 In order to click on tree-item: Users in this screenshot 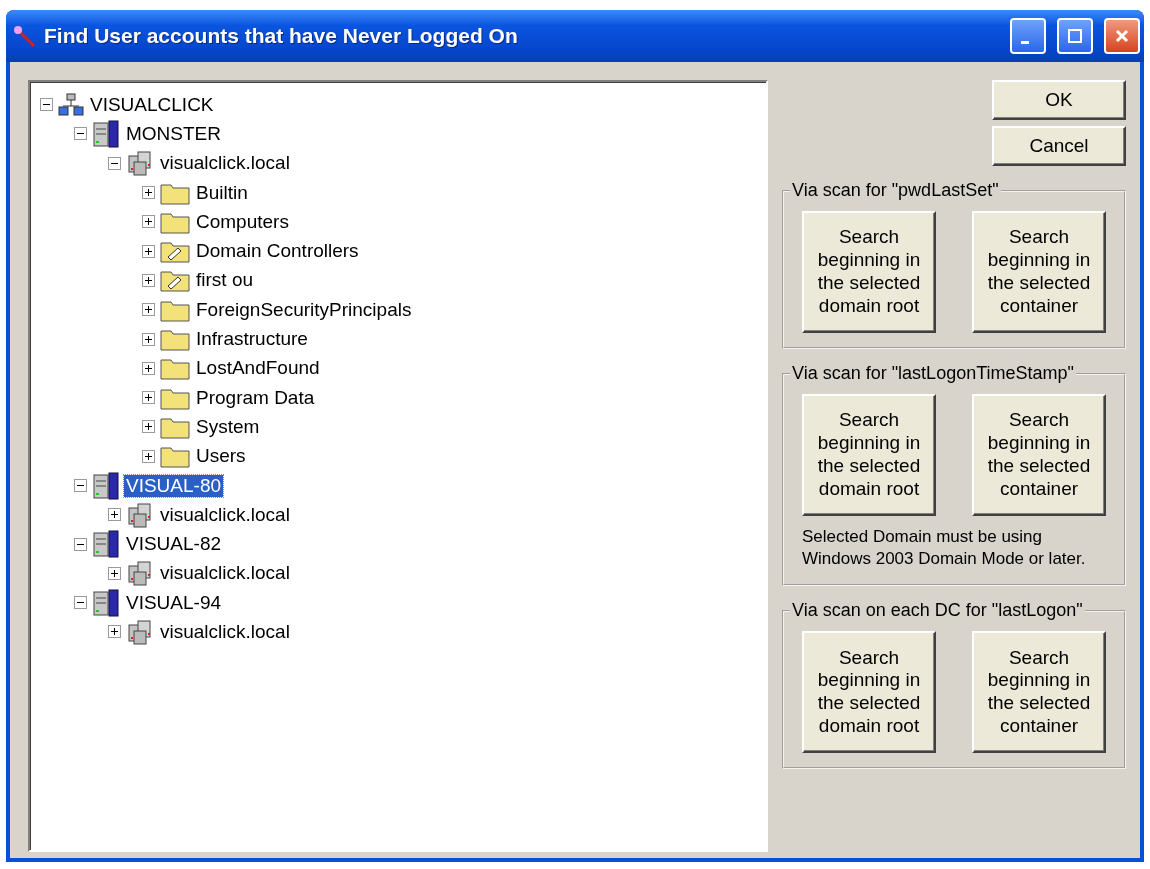, I will do `click(221, 456)`.